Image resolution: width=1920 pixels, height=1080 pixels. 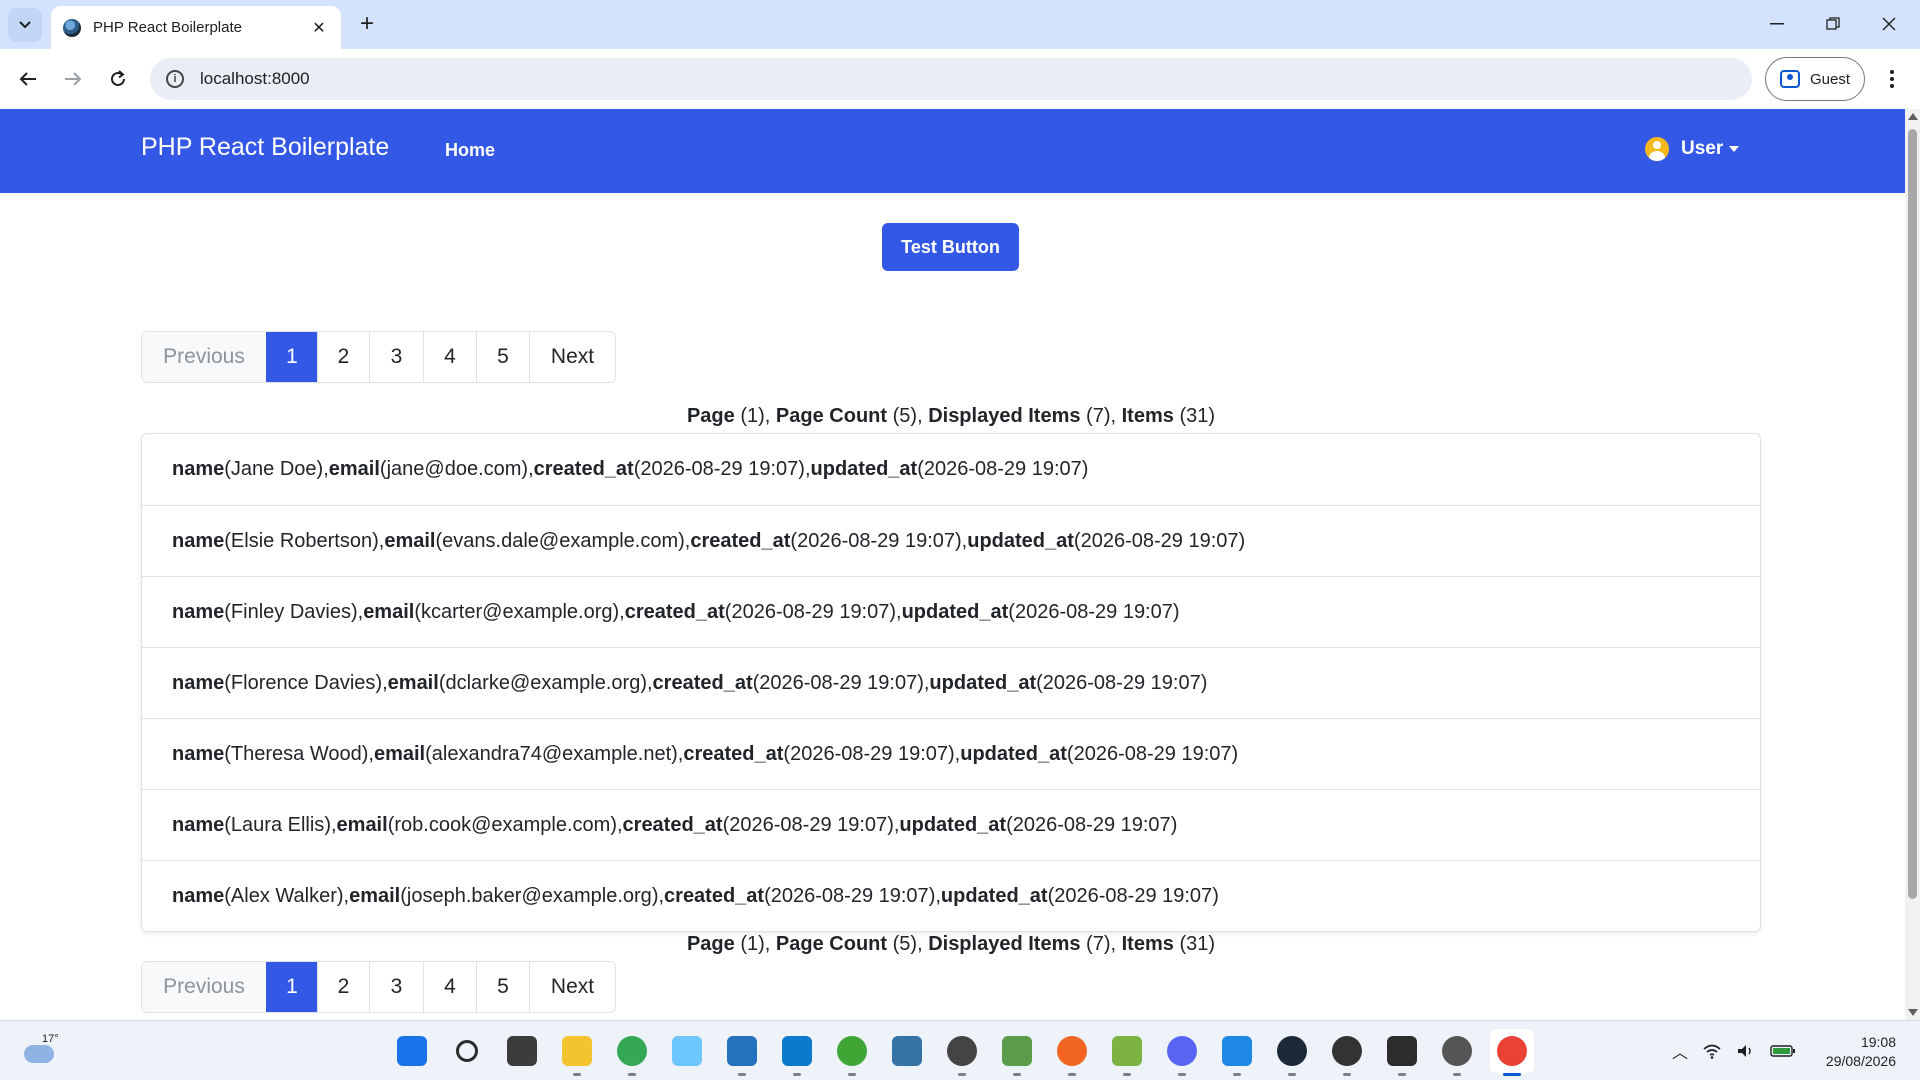 I want to click on volume-icon, so click(x=1746, y=1051).